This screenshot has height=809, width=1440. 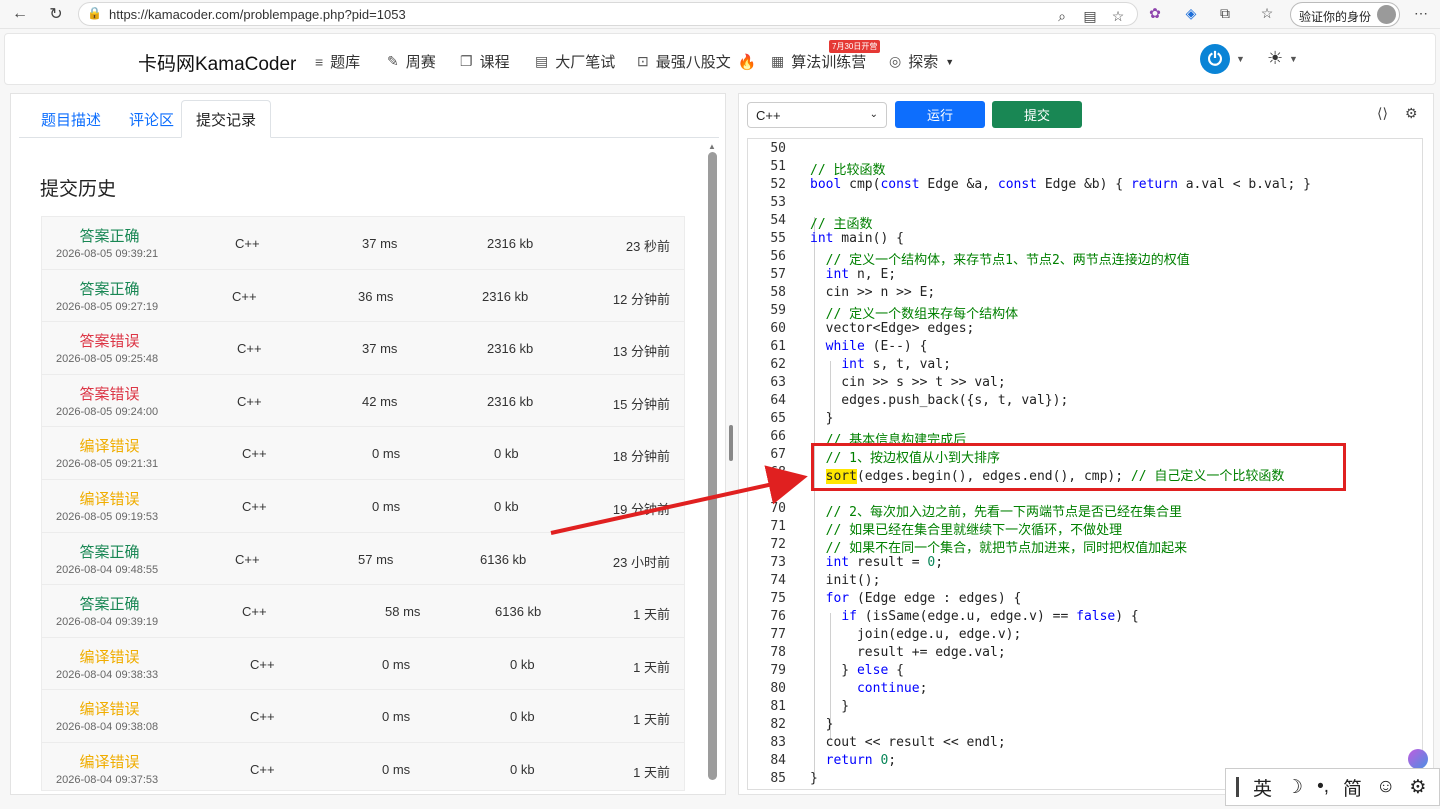 I want to click on scrollbar: ▲, so click(x=713, y=462).